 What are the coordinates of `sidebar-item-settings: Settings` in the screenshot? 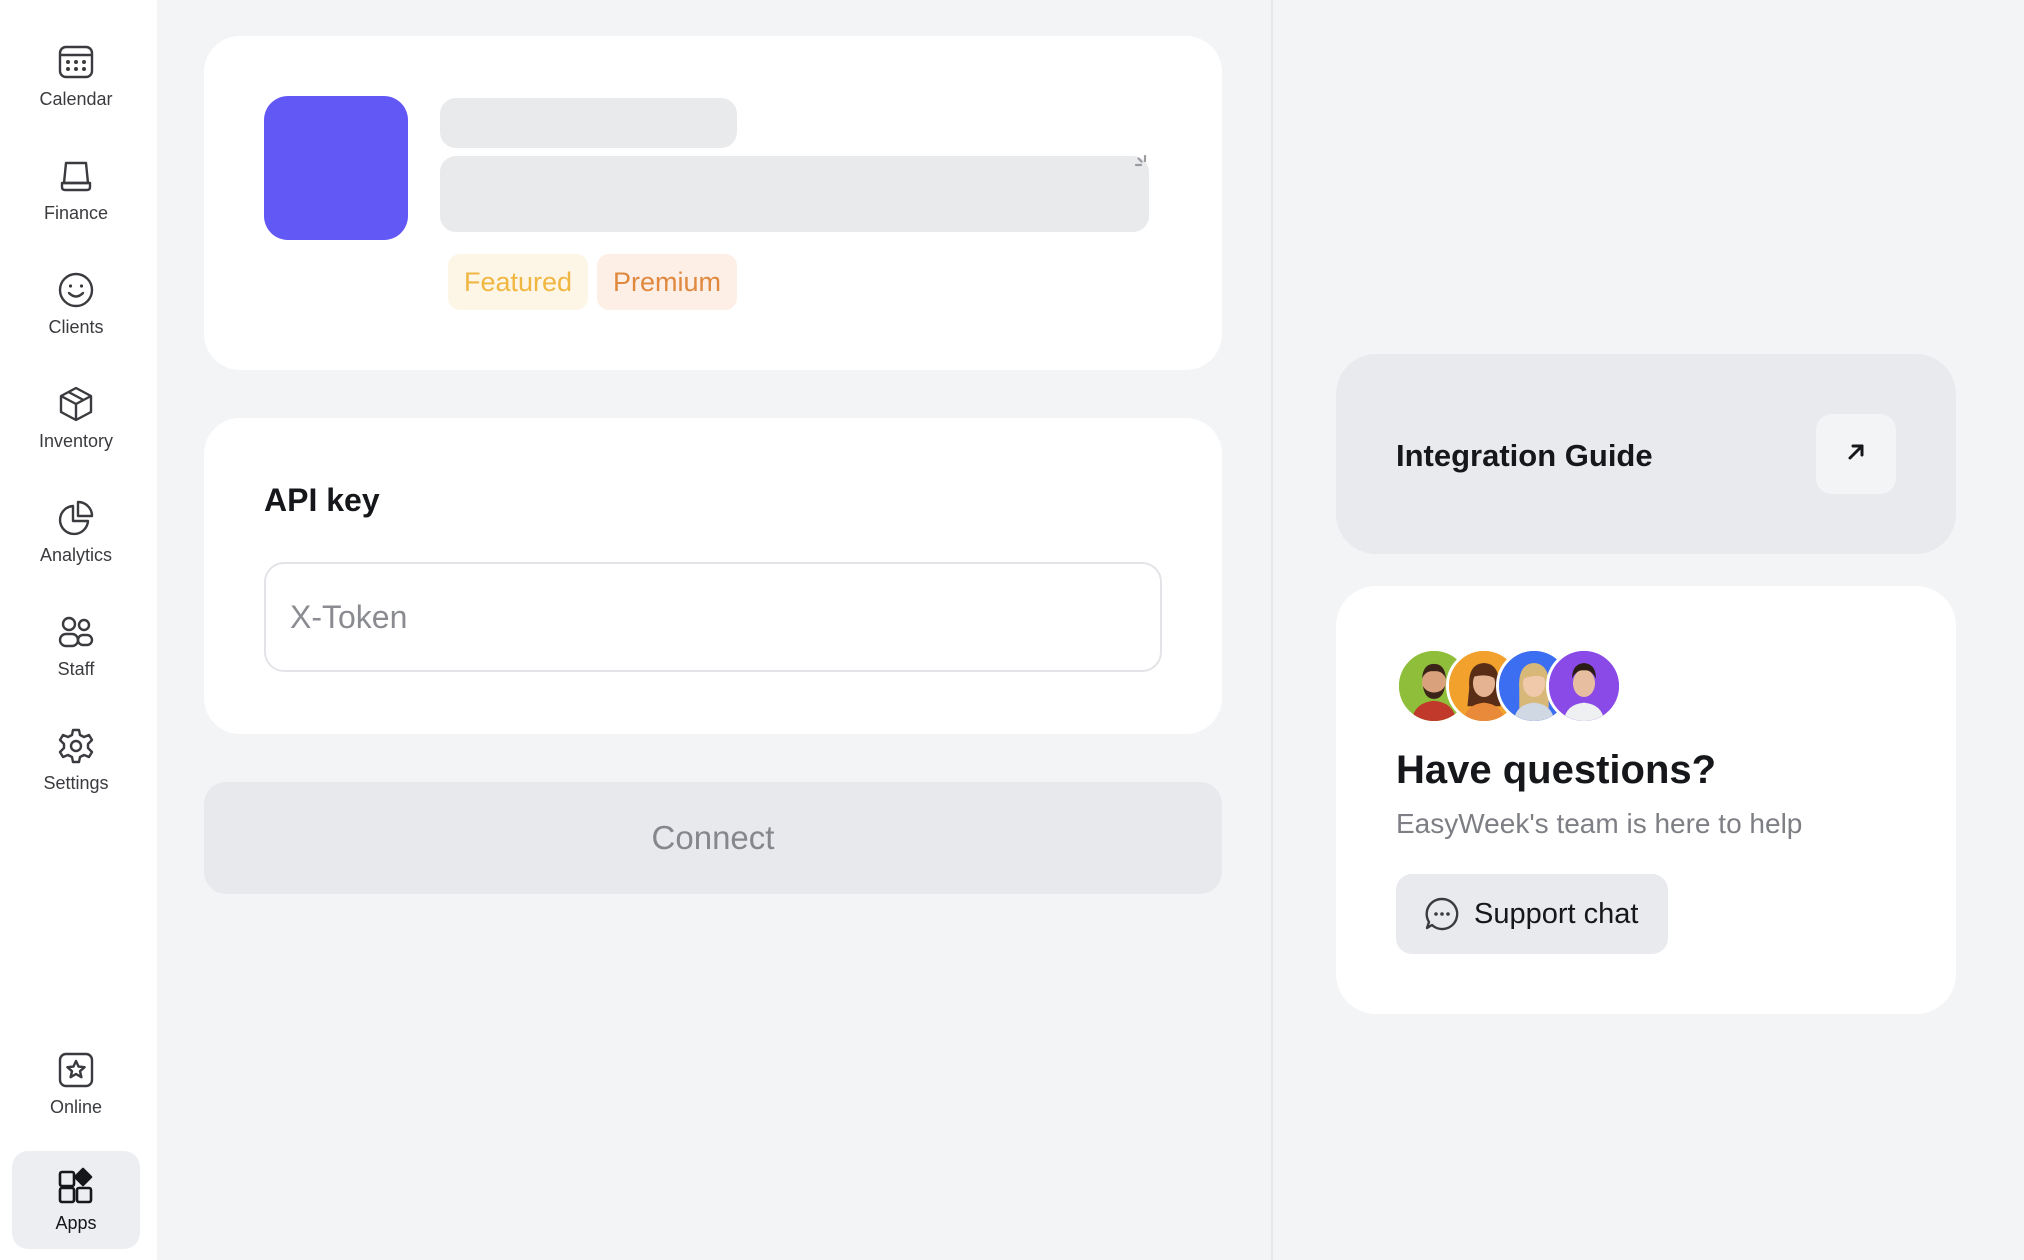 It's located at (76, 760).